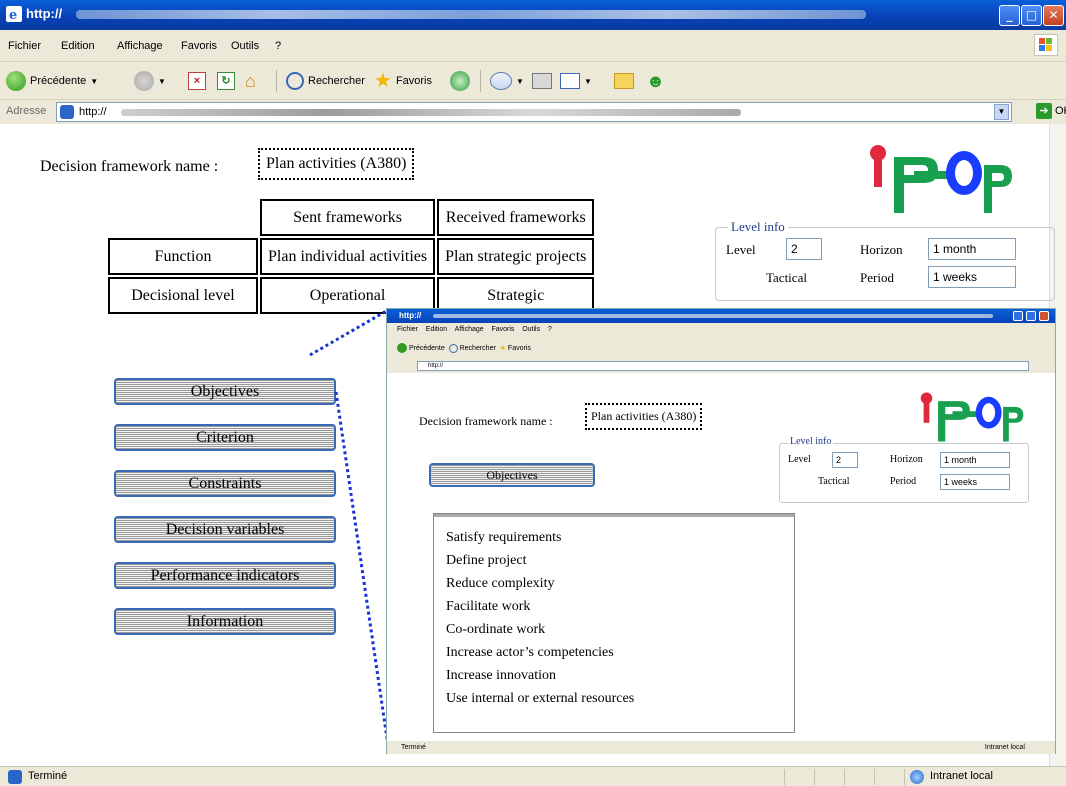 Image resolution: width=1066 pixels, height=786 pixels. What do you see at coordinates (24, 46) in the screenshot?
I see `menu-fichier: Fichier` at bounding box center [24, 46].